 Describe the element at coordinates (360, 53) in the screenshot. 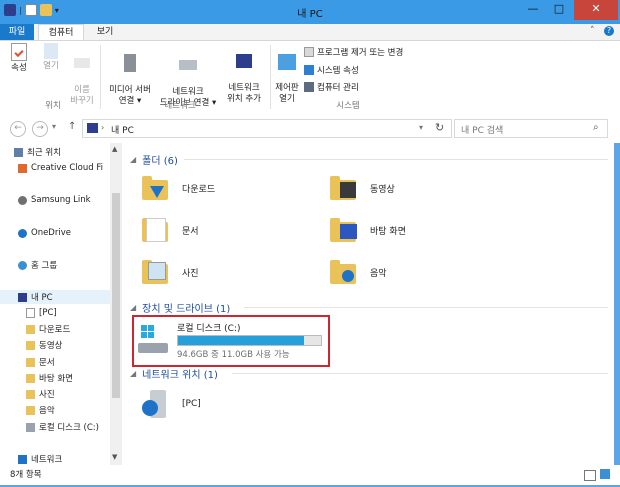

I see `uninstall-label: 프로그램 제거 또는 변경` at that location.